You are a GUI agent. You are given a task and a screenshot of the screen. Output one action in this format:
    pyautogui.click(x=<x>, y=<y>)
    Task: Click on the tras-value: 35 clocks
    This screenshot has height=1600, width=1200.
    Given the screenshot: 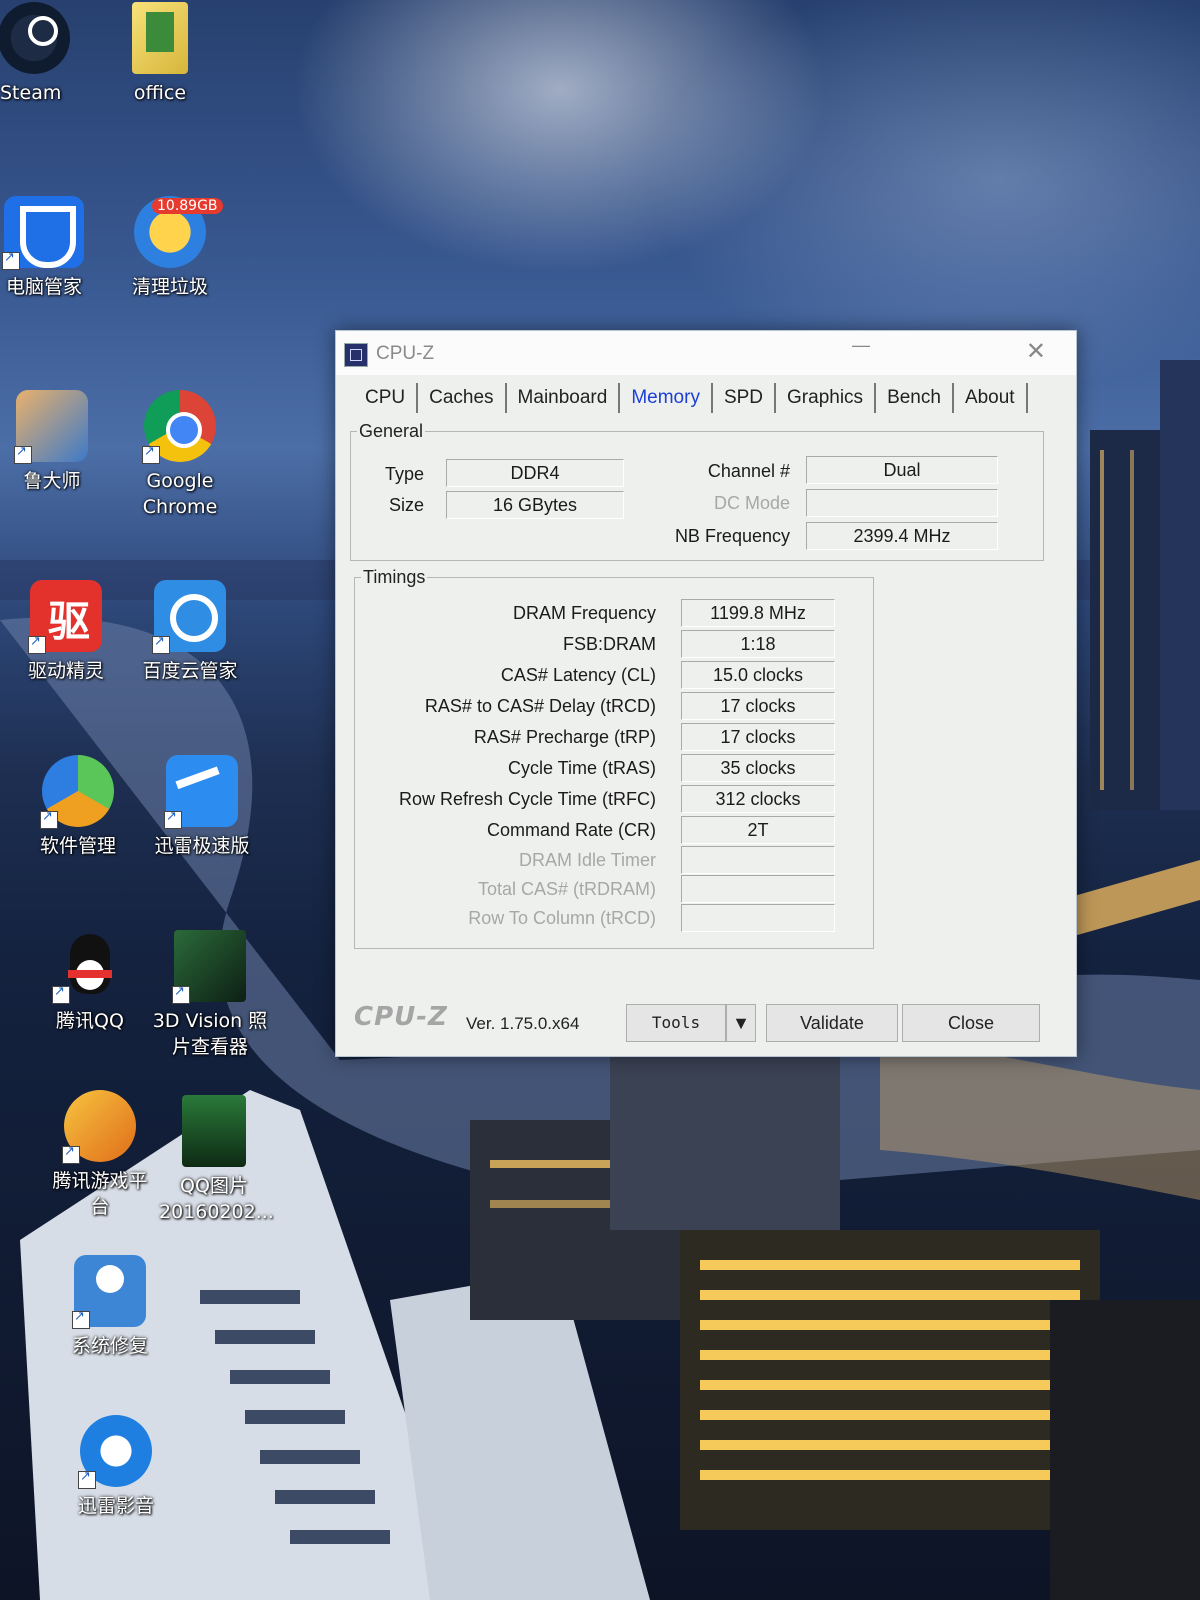 What is the action you would take?
    pyautogui.click(x=758, y=768)
    